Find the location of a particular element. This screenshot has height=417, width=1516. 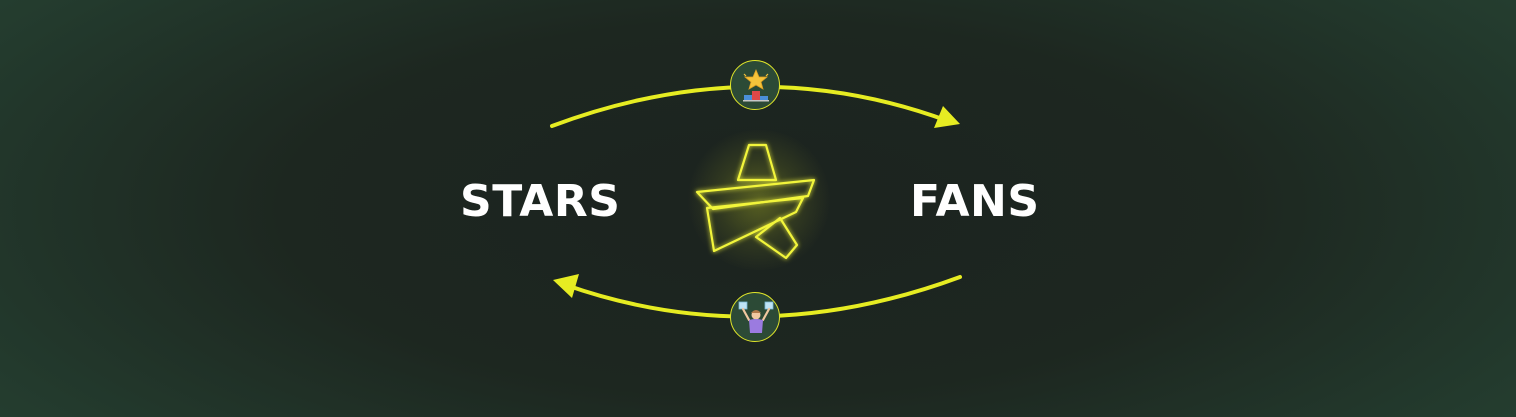

stars-label: STARS is located at coordinates (540, 201).